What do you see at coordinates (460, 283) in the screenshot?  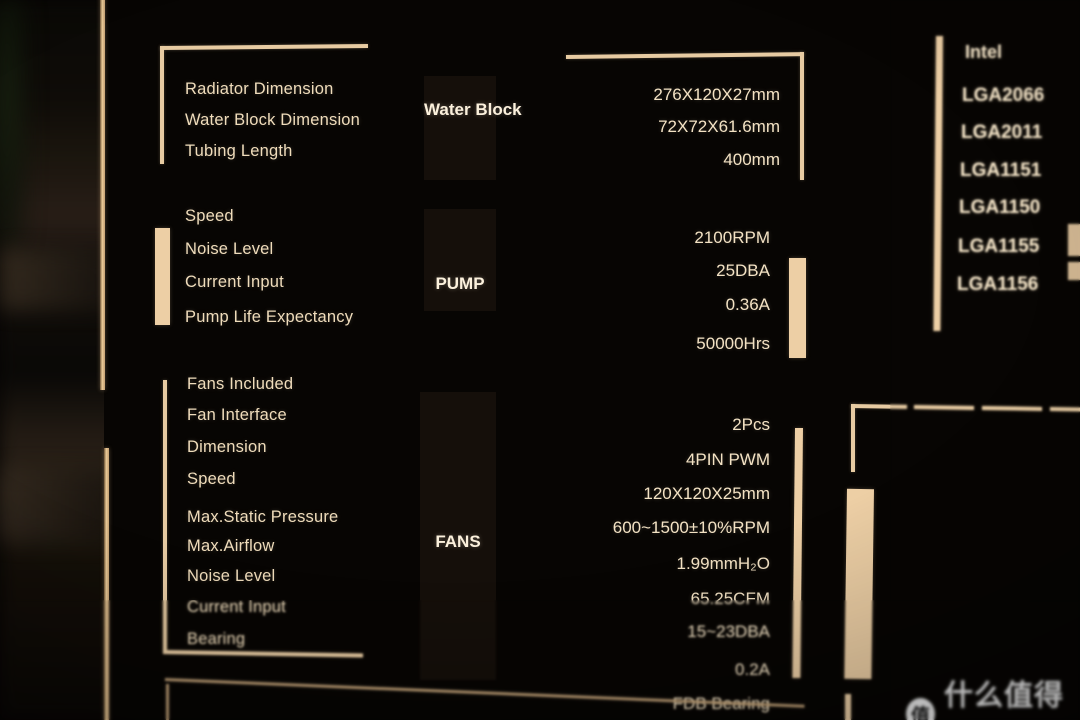 I see `section-label-pump: PUMP` at bounding box center [460, 283].